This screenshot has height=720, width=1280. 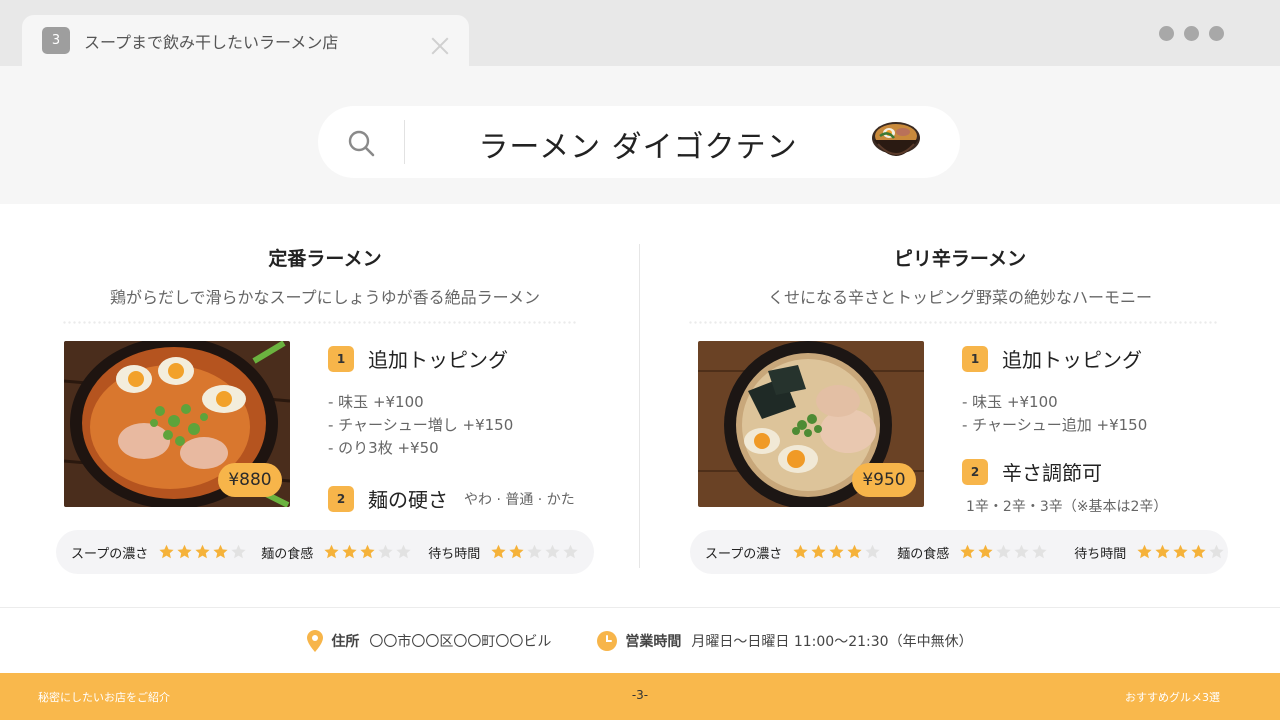 What do you see at coordinates (975, 471) in the screenshot?
I see `number-badge: 2` at bounding box center [975, 471].